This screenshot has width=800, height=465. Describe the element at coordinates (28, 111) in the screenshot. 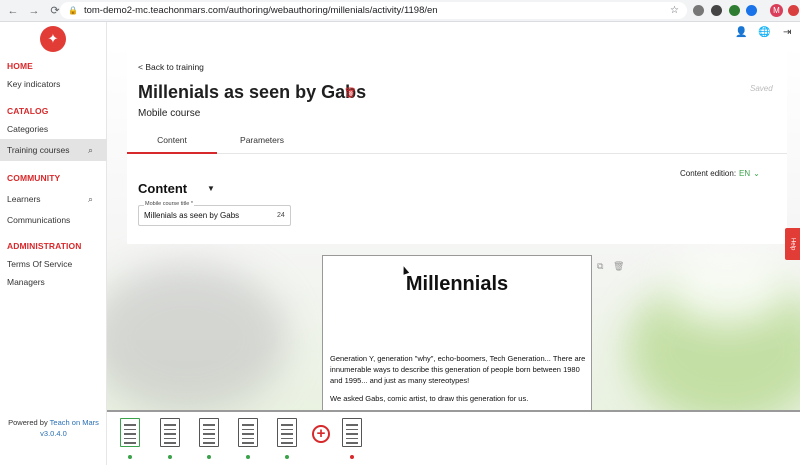

I see `sidebar-section-catalog: CATALOG` at that location.